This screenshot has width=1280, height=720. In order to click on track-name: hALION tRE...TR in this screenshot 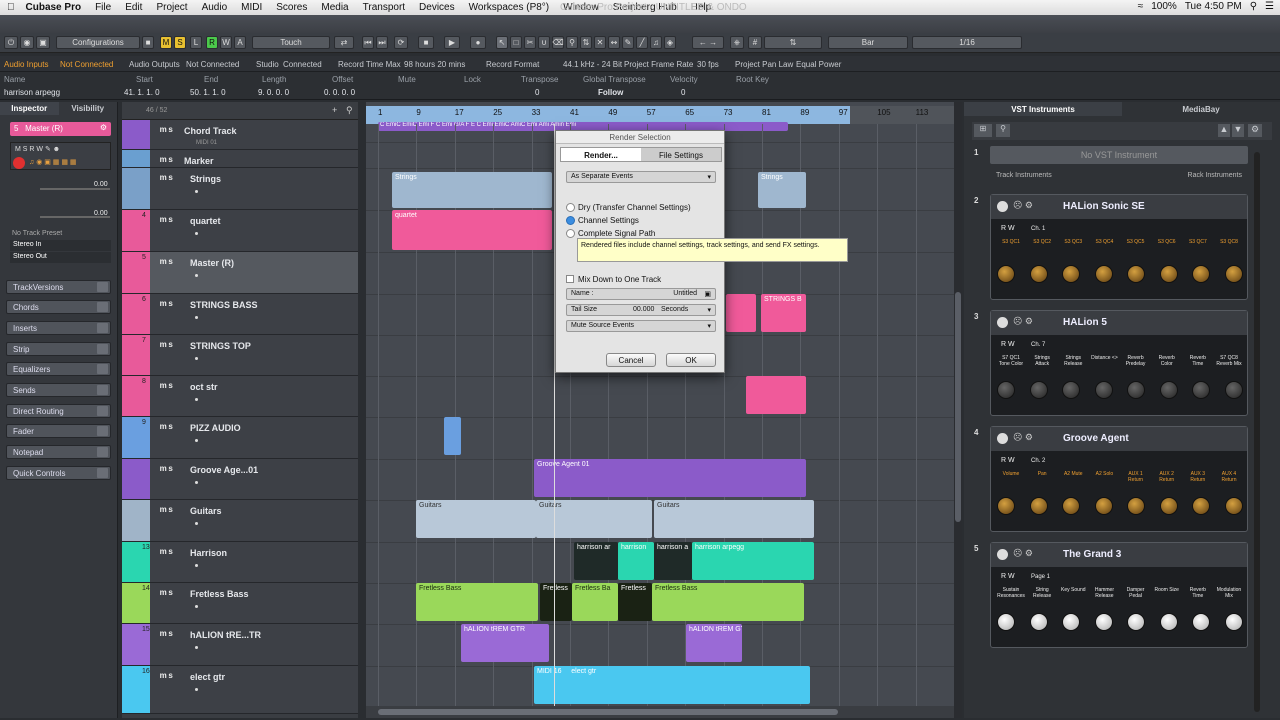, I will do `click(225, 635)`.